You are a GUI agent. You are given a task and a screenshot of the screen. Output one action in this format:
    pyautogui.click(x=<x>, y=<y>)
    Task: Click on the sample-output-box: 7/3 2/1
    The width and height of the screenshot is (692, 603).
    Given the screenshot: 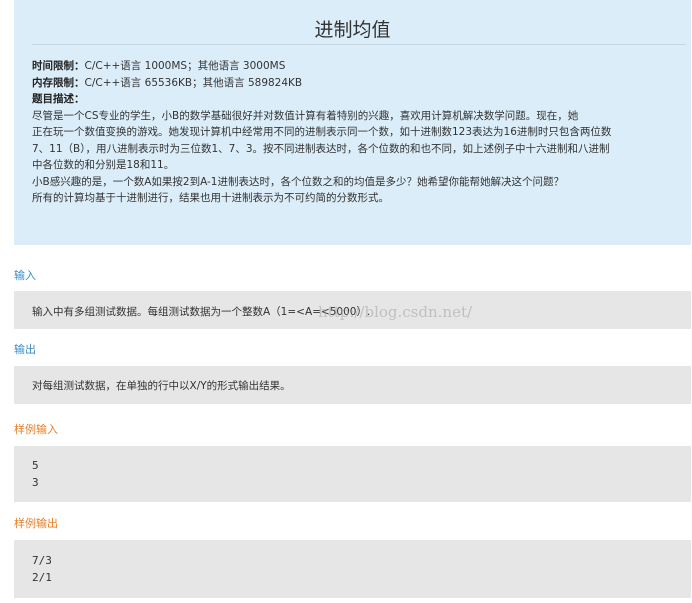 What is the action you would take?
    pyautogui.click(x=352, y=569)
    